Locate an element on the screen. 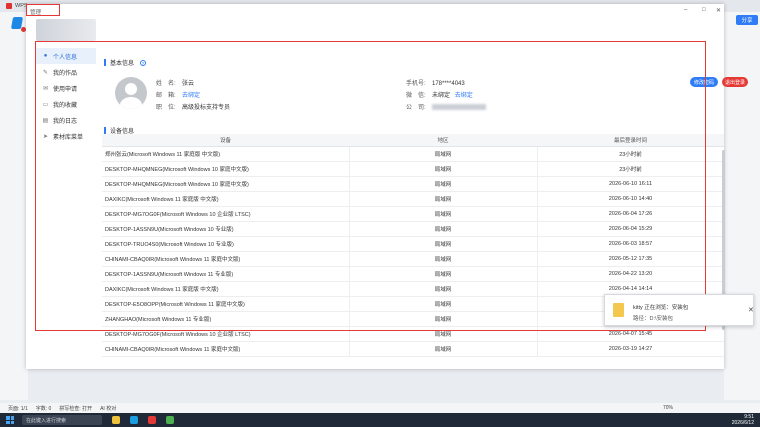 The image size is (760, 427). notification-line1: kitty 正在浏览：安装包 is located at coordinates (661, 308).